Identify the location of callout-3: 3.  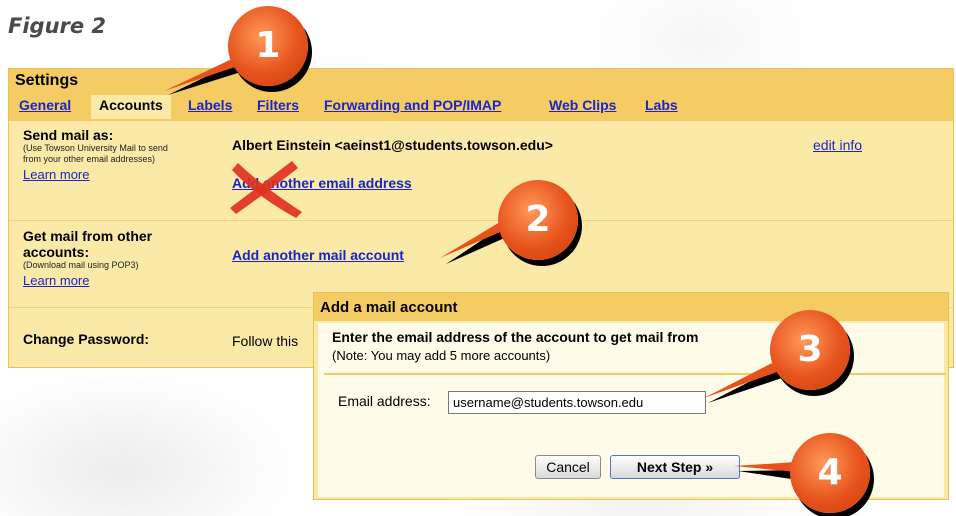
(810, 350).